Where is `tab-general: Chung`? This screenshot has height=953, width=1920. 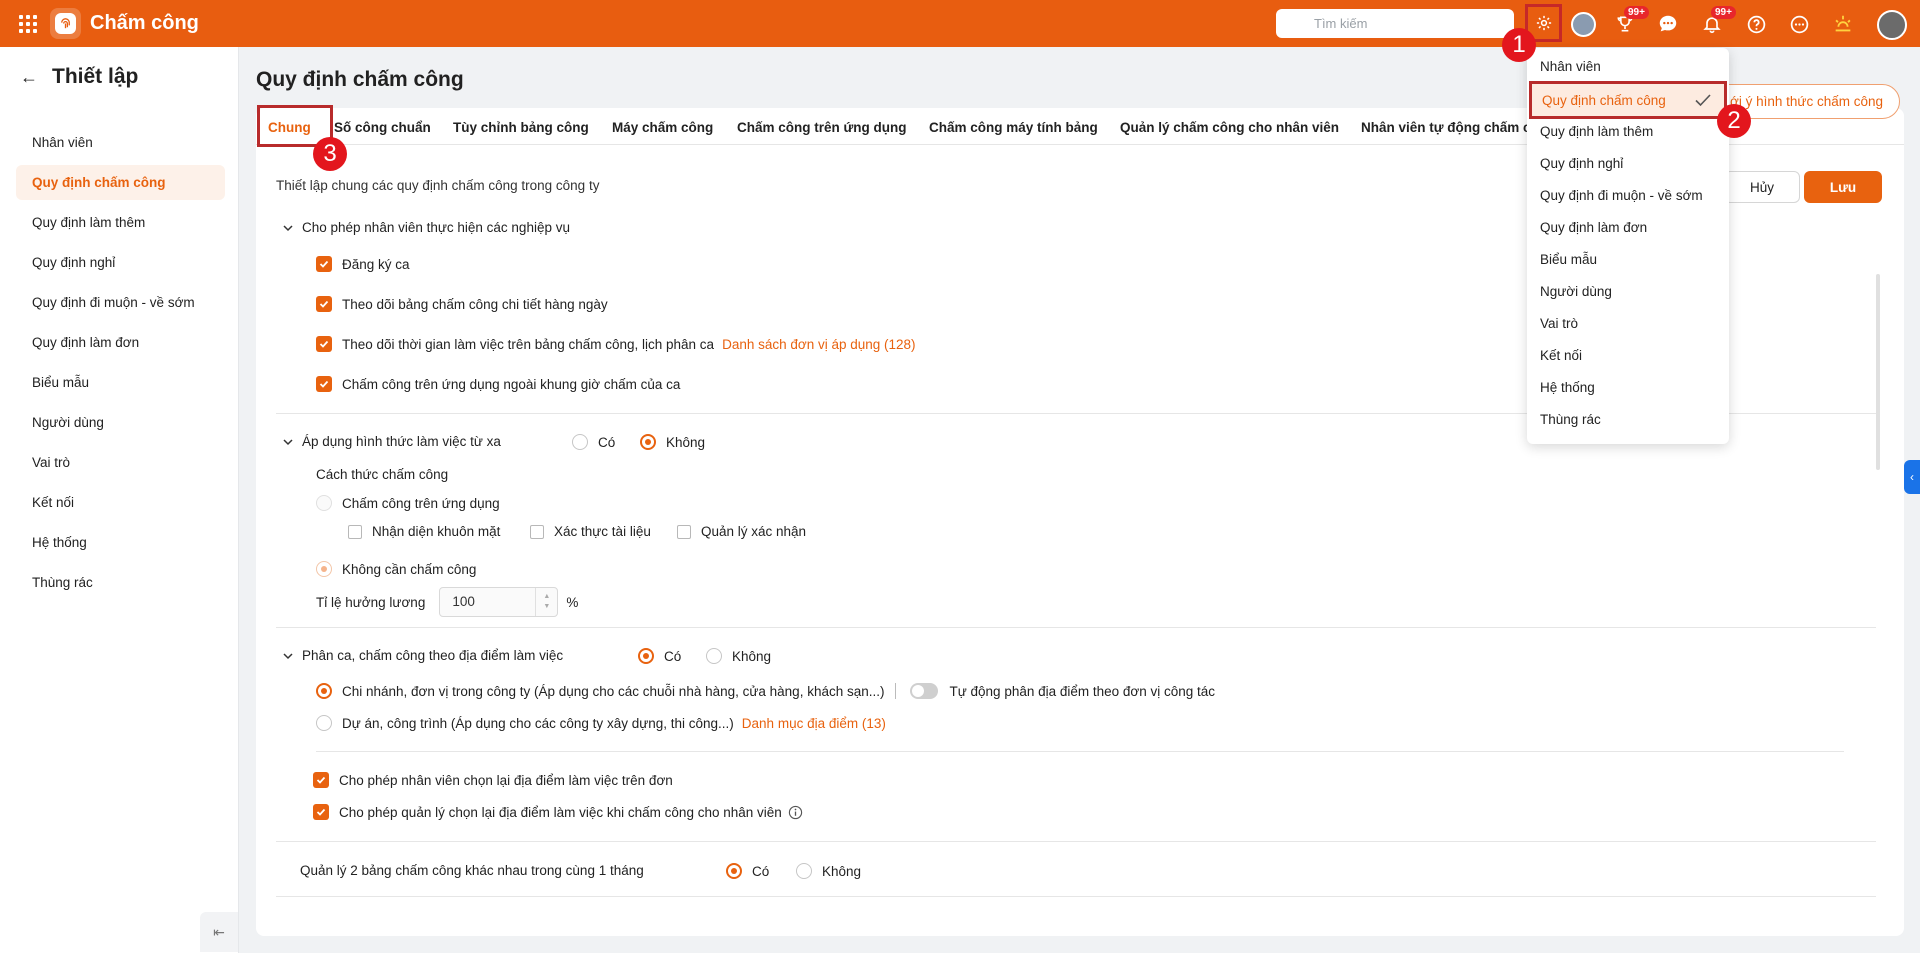 tab-general: Chung is located at coordinates (295, 126).